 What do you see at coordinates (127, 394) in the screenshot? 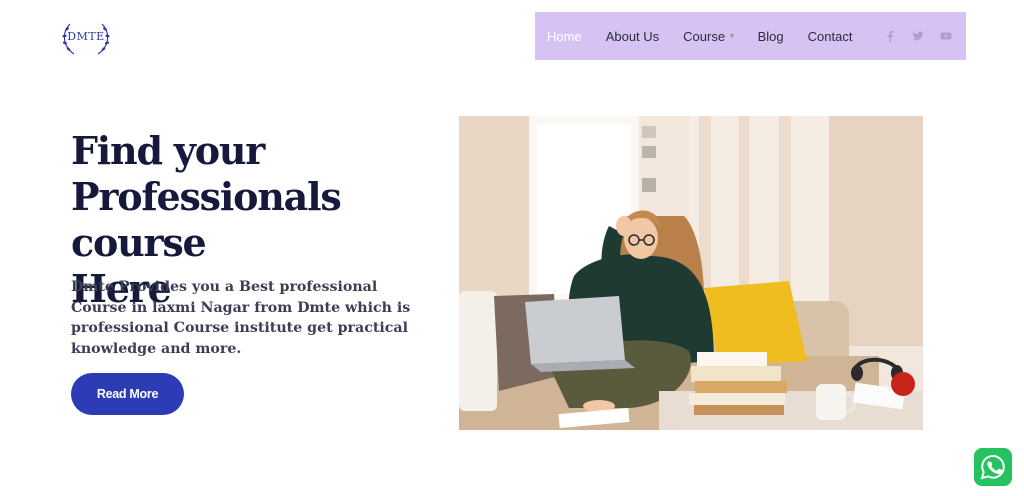
I see `read-more-button: Read More` at bounding box center [127, 394].